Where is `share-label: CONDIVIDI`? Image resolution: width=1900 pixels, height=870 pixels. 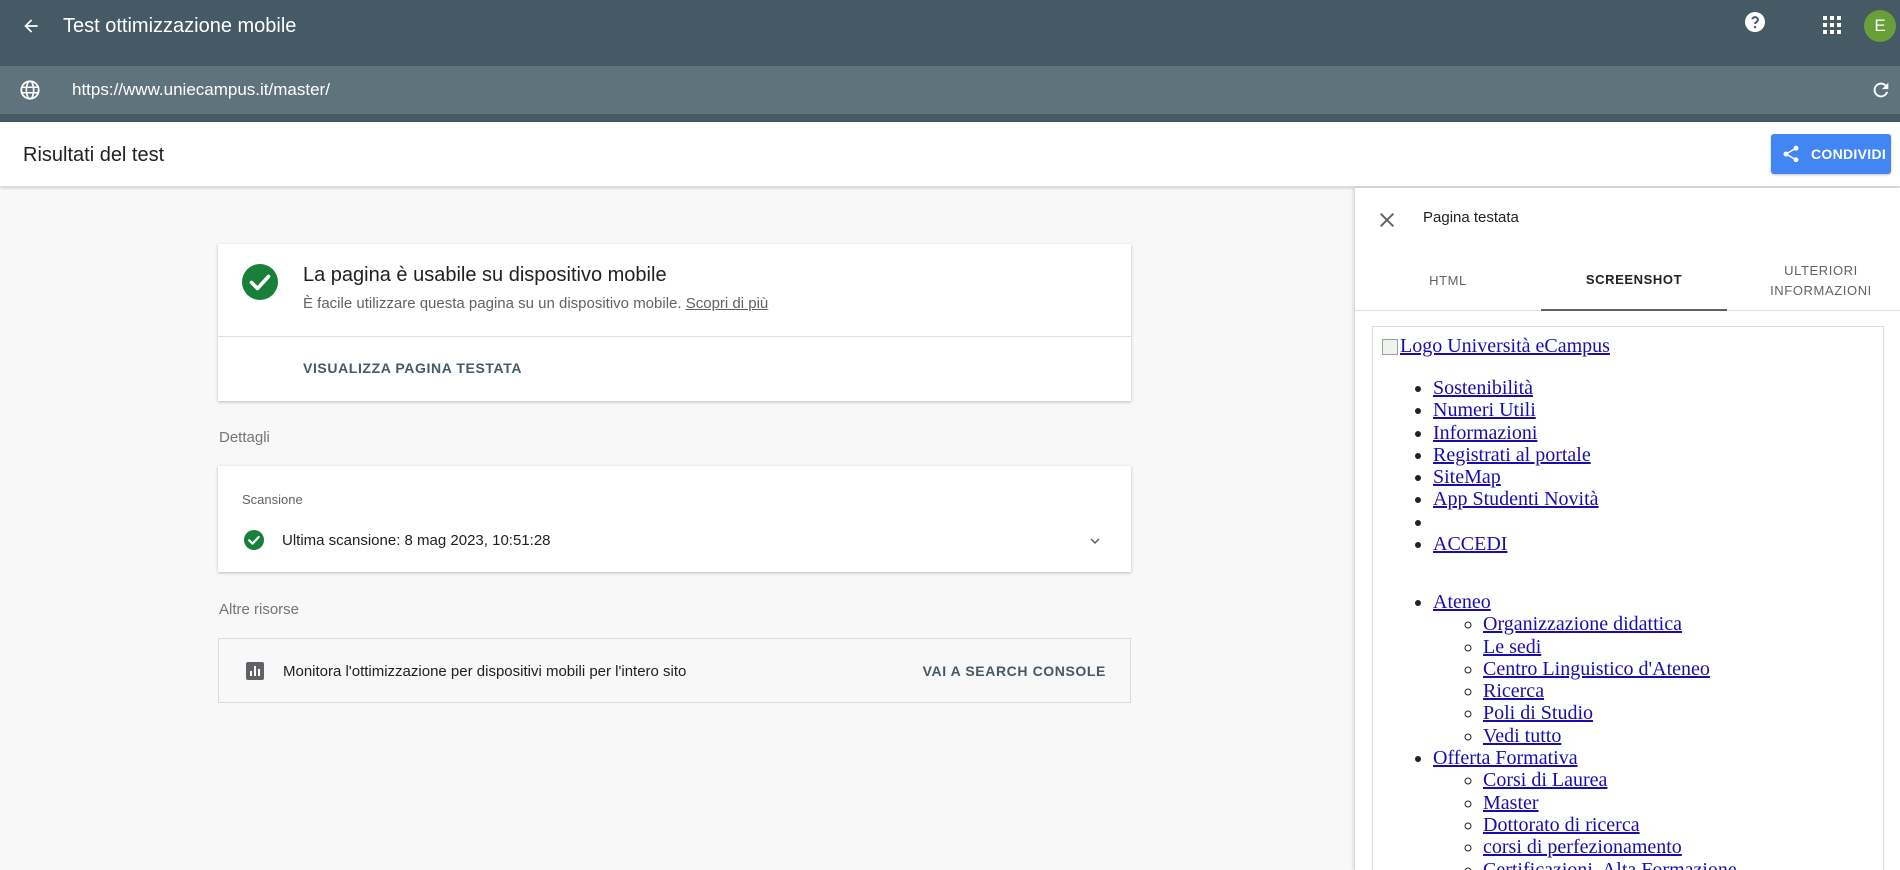
share-label: CONDIVIDI is located at coordinates (1849, 154).